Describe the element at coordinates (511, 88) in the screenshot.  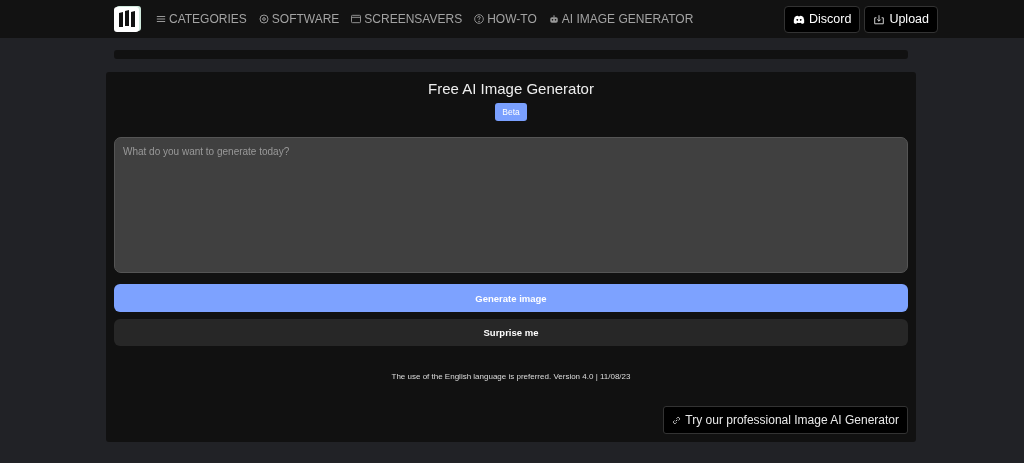
I see `page-title: Free AI Image Generator` at that location.